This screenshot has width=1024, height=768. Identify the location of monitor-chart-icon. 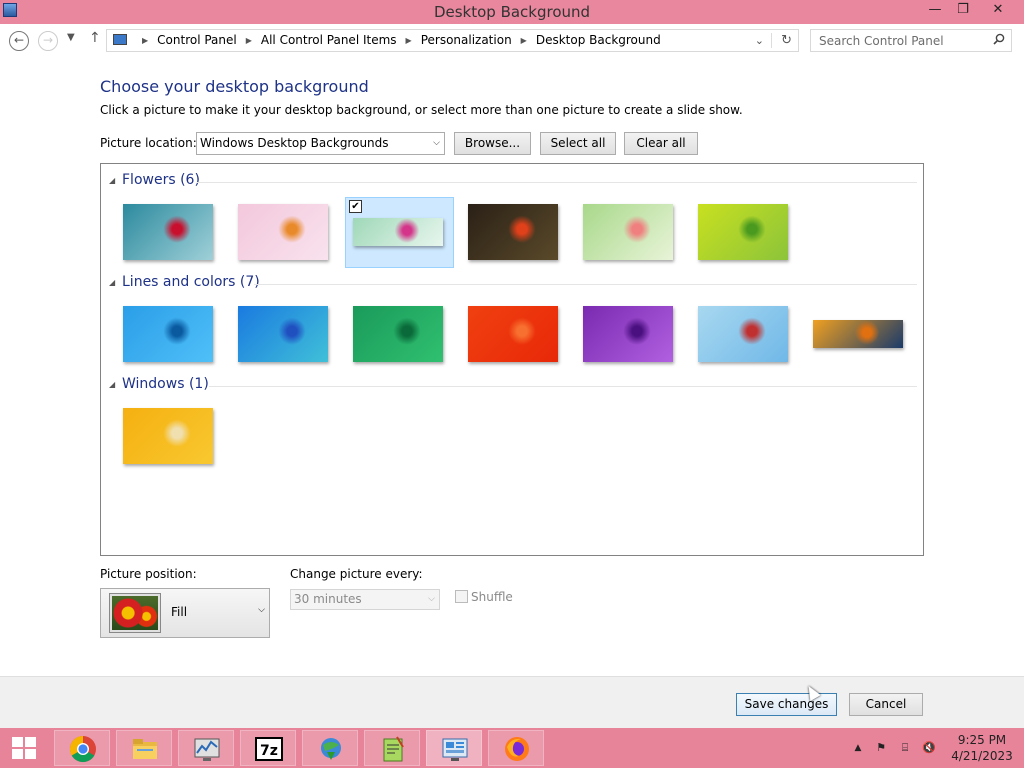
(207, 749).